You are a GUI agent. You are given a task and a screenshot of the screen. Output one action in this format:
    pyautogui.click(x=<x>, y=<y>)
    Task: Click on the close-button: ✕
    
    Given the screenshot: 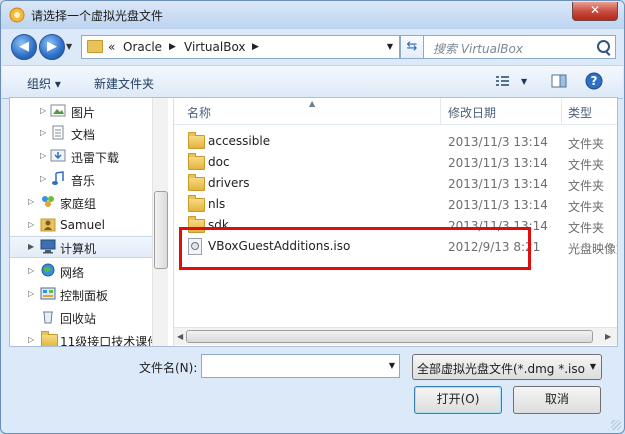 What is the action you would take?
    pyautogui.click(x=595, y=11)
    